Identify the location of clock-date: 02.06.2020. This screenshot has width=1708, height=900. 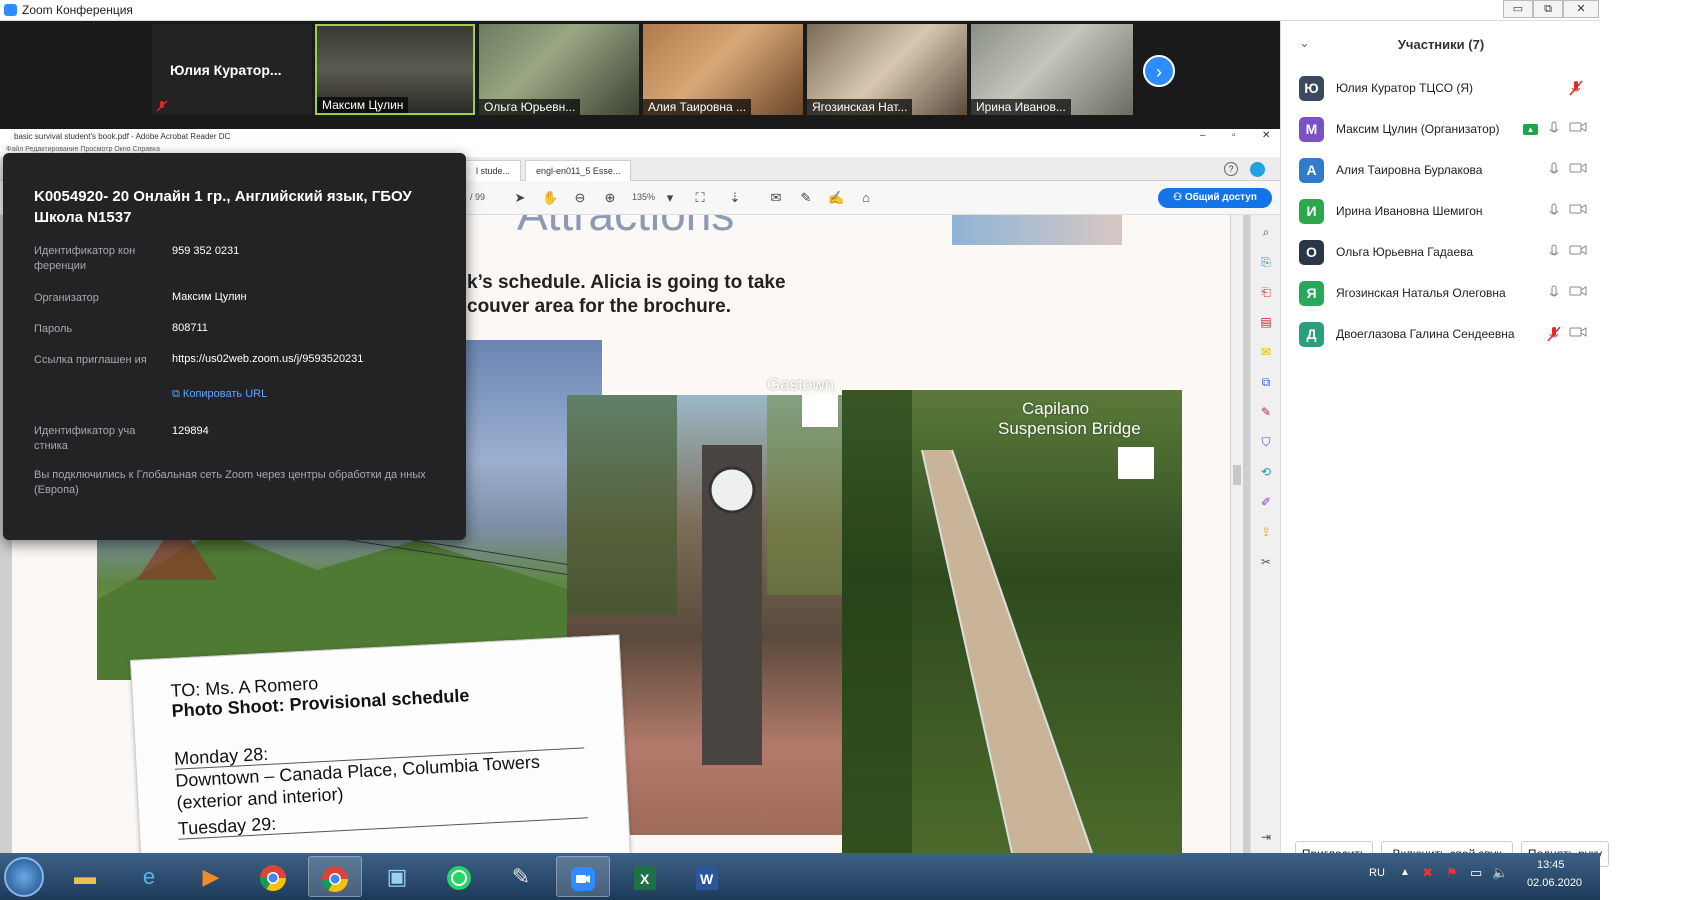
(1554, 883).